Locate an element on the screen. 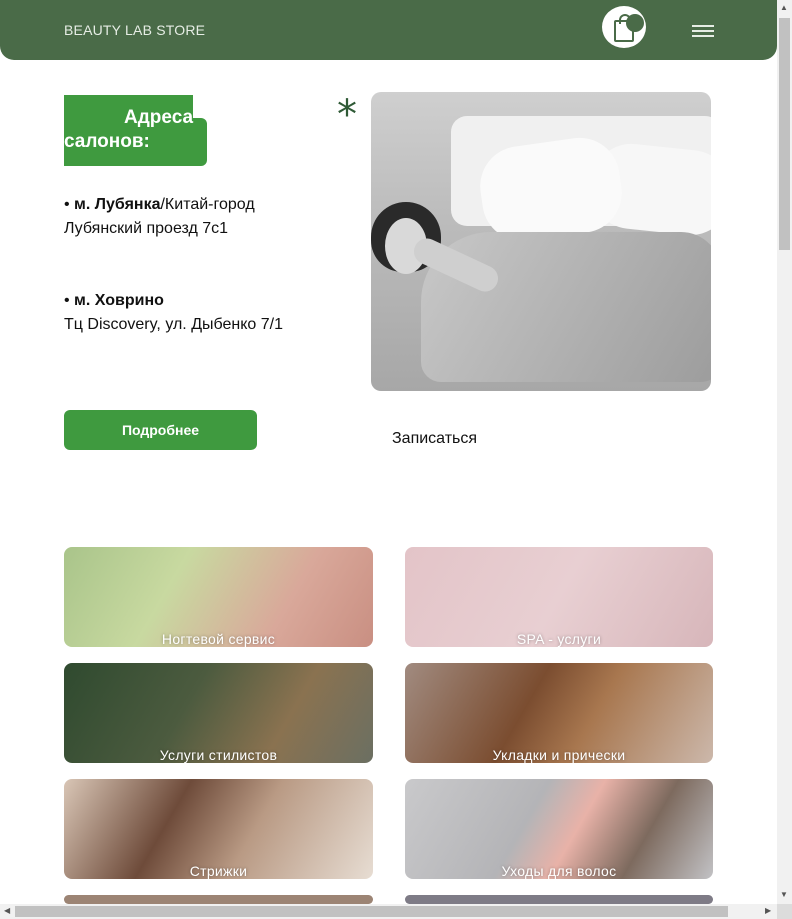 The height and width of the screenshot is (919, 792). cart-button is located at coordinates (624, 27).